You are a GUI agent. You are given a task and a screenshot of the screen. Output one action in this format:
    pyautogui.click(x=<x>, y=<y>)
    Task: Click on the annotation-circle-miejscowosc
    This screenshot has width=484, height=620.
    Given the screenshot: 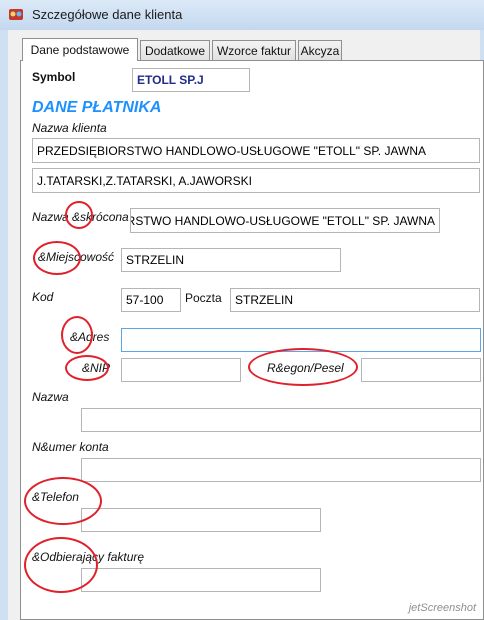 What is the action you would take?
    pyautogui.click(x=57, y=258)
    